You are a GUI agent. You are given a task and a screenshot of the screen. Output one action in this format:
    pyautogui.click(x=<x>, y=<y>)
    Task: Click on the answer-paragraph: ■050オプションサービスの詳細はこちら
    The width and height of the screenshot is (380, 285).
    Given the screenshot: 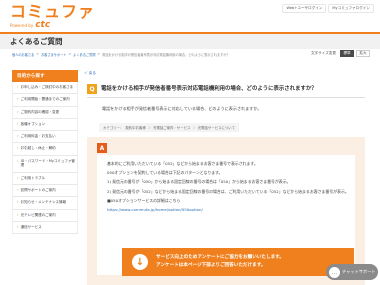 What is the action you would take?
    pyautogui.click(x=144, y=200)
    